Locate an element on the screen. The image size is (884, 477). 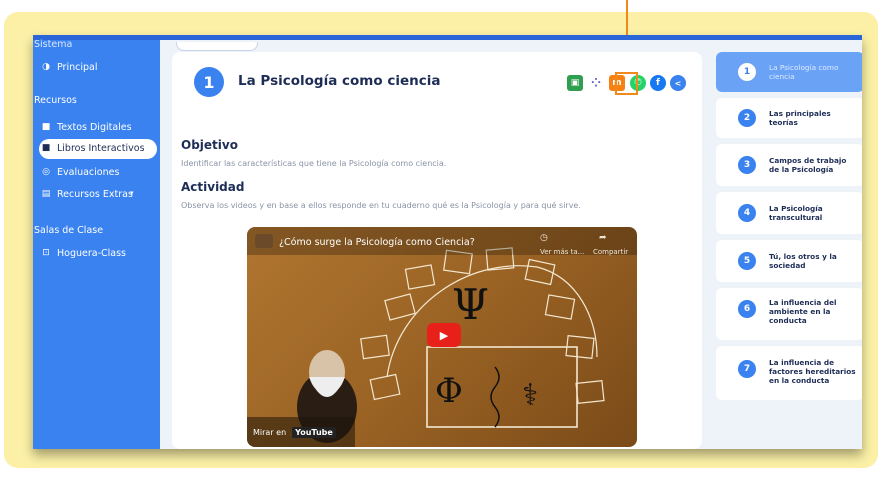
step-number: 4 is located at coordinates (747, 213).